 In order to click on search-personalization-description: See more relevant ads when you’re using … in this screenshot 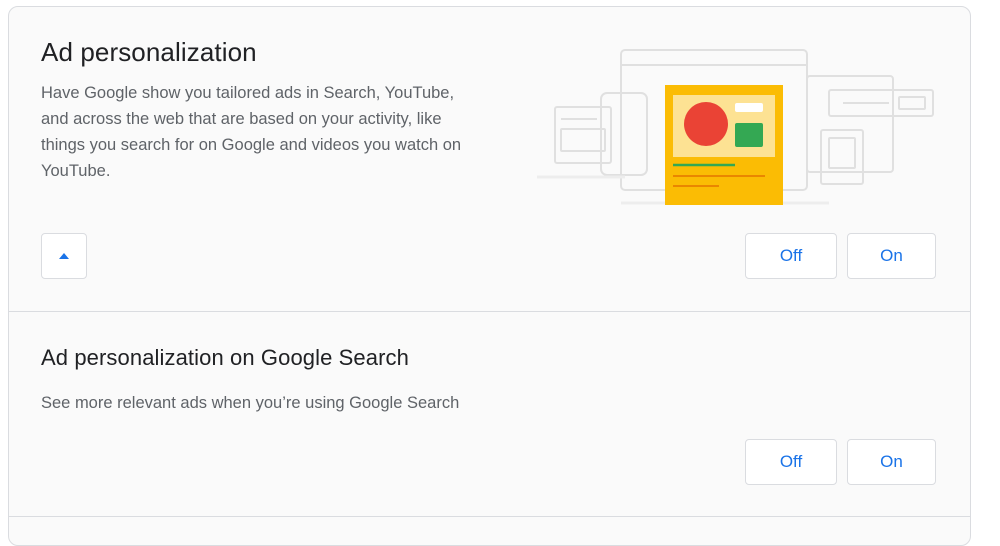, I will do `click(250, 403)`.